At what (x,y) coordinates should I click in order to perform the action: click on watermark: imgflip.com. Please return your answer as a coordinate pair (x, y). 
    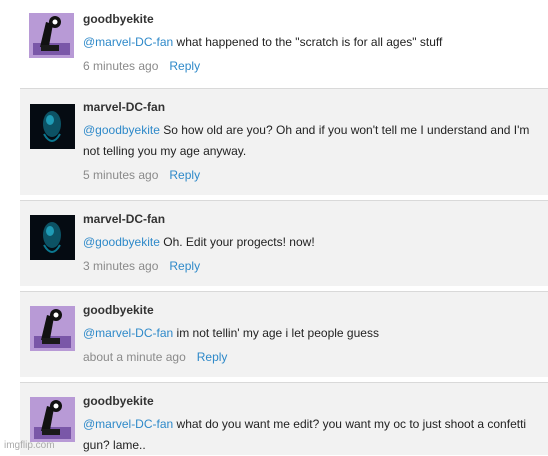
    Looking at the image, I should click on (29, 445).